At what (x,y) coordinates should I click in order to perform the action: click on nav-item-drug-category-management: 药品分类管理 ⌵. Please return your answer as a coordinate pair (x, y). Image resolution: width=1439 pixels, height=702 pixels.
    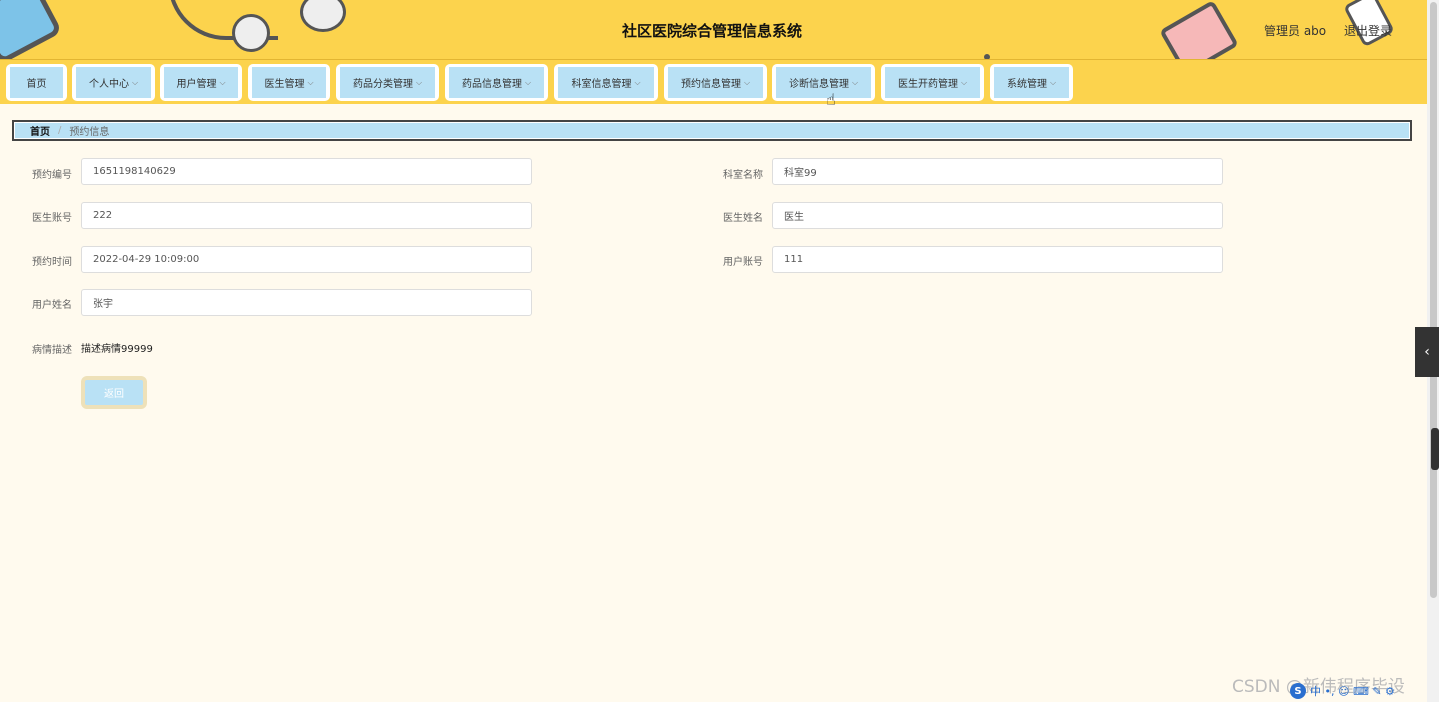
    Looking at the image, I should click on (387, 82).